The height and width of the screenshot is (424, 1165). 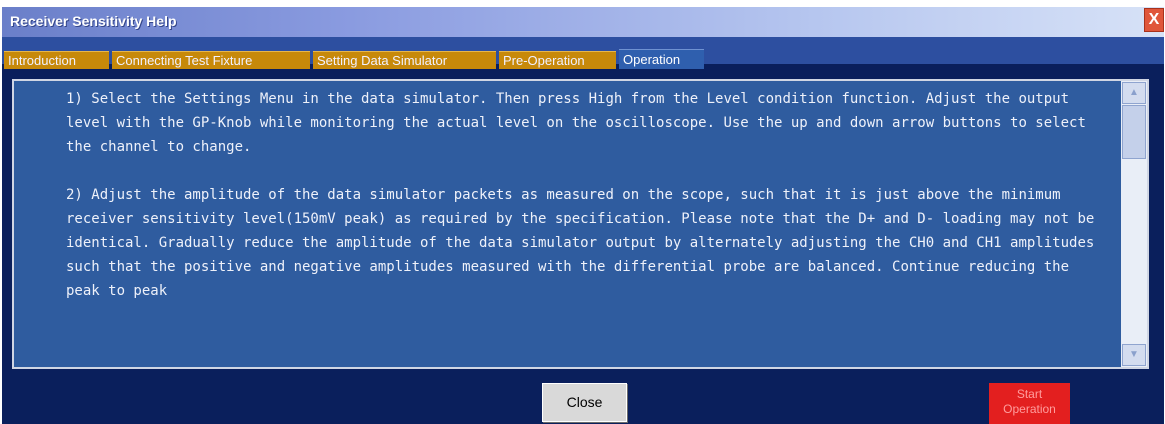 What do you see at coordinates (557, 60) in the screenshot?
I see `tab-pre-operation: Pre-Operation` at bounding box center [557, 60].